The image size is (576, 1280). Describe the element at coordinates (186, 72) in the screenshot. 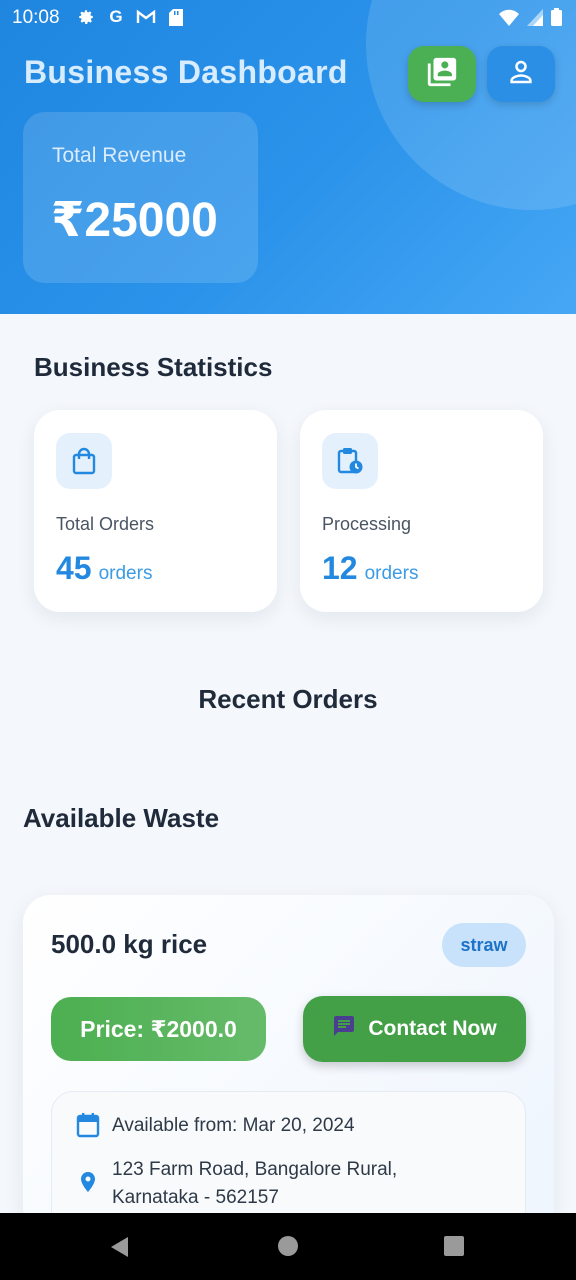

I see `page-title: Business Dashboard` at that location.